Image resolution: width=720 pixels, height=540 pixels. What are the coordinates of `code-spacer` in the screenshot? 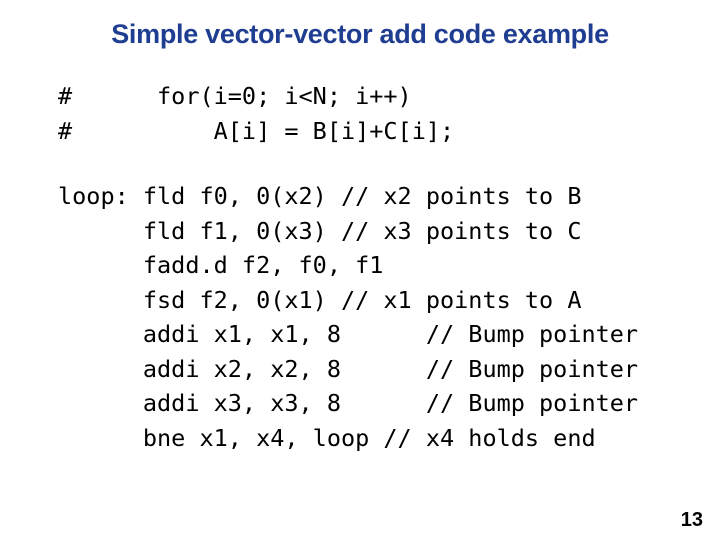 It's located at (378, 163).